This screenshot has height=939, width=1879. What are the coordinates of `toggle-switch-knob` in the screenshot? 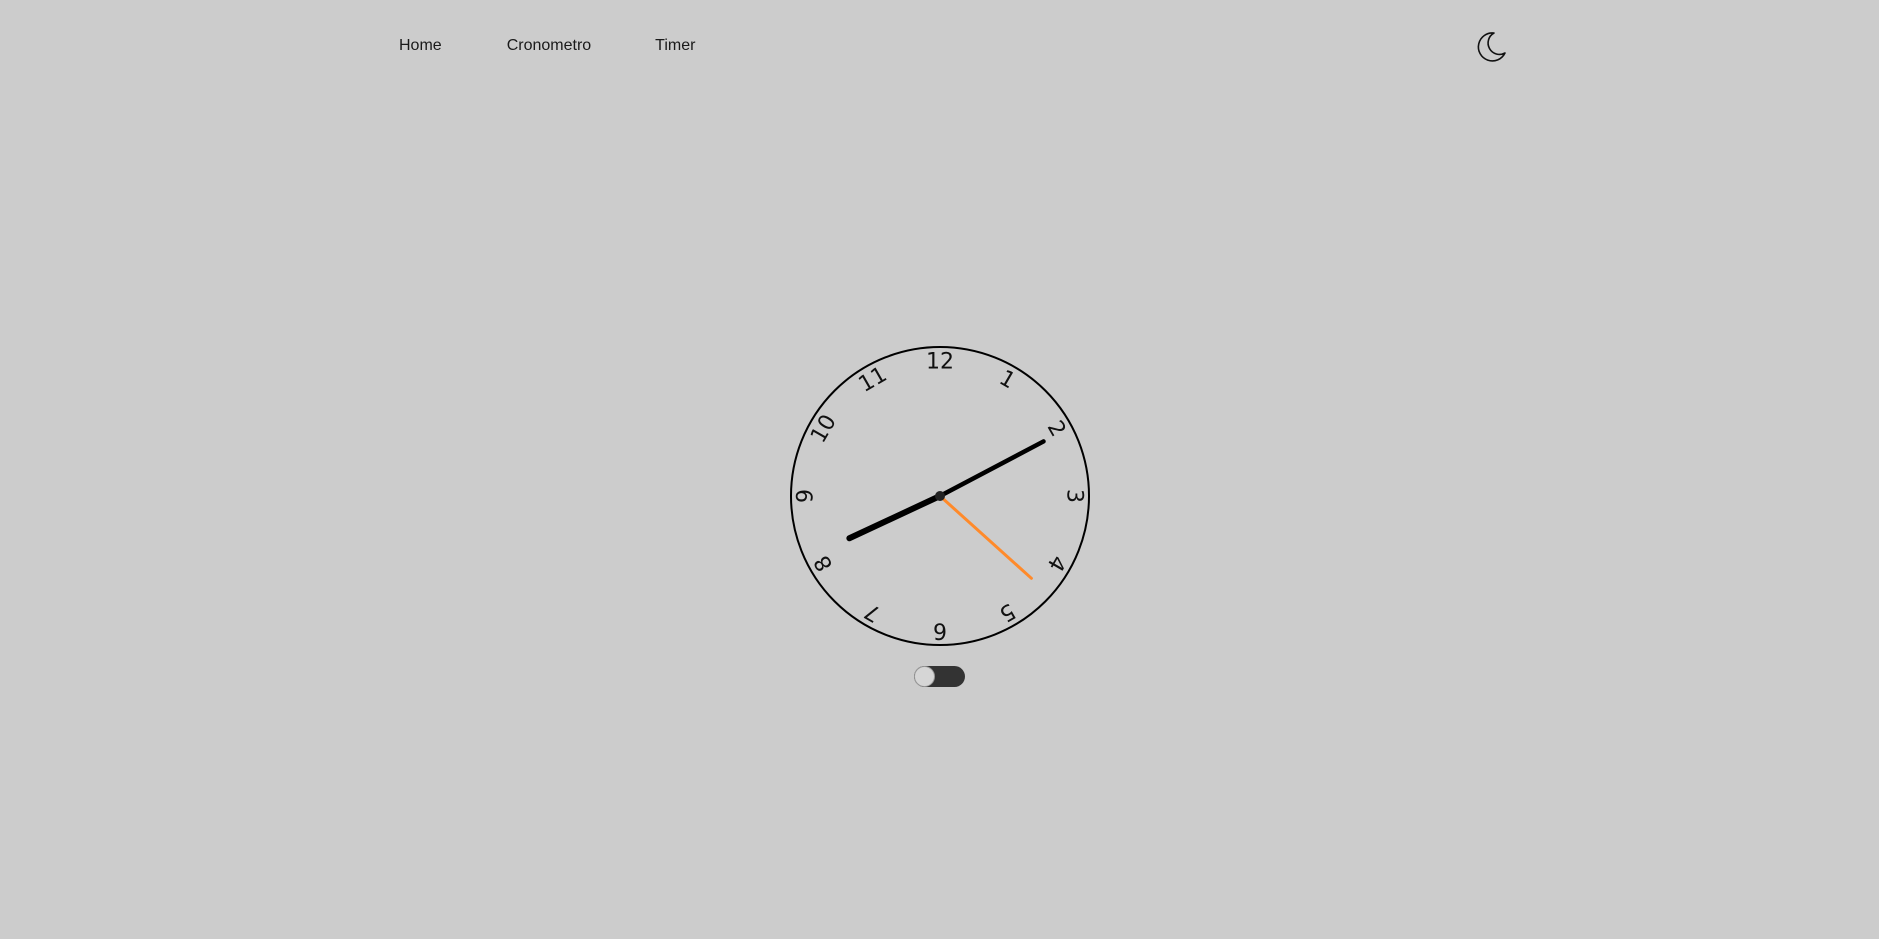 It's located at (924, 676).